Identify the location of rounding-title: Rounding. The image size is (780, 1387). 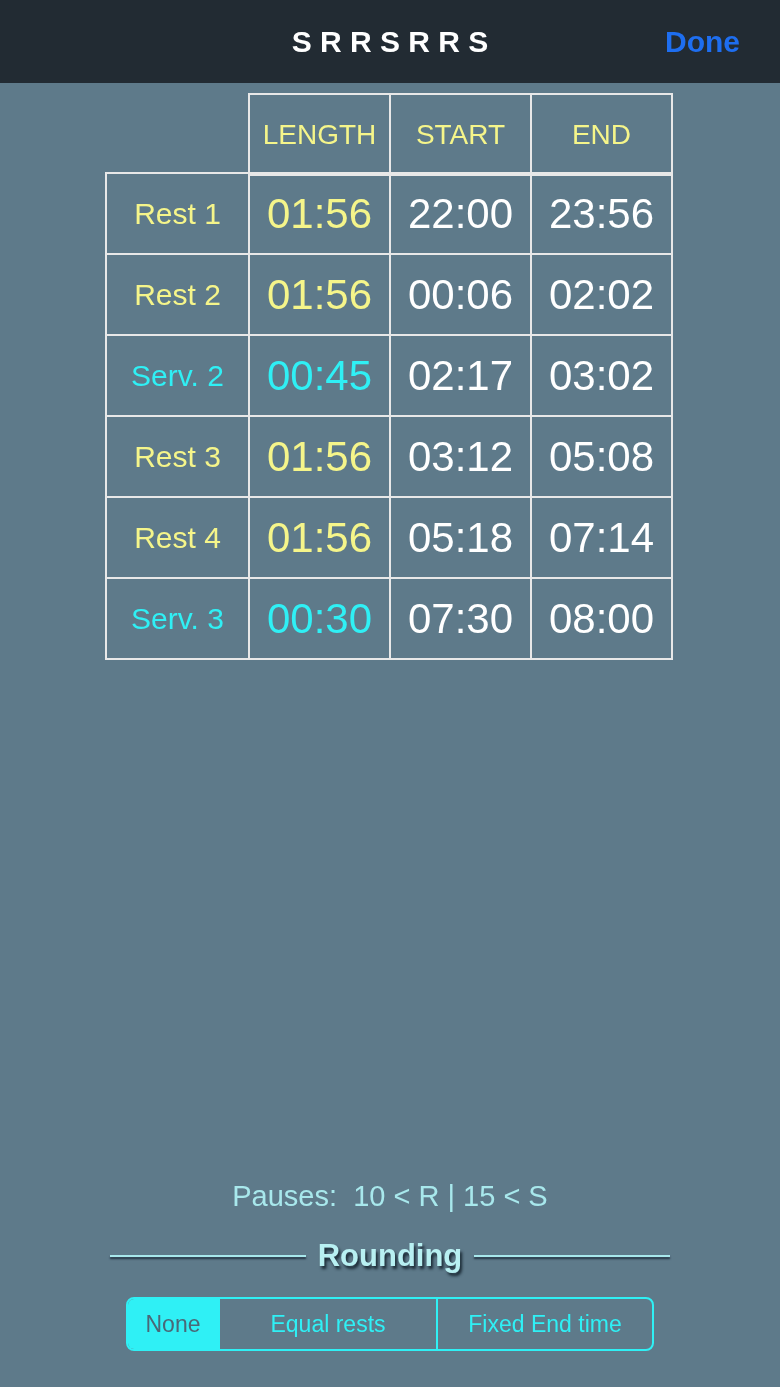
(390, 1255).